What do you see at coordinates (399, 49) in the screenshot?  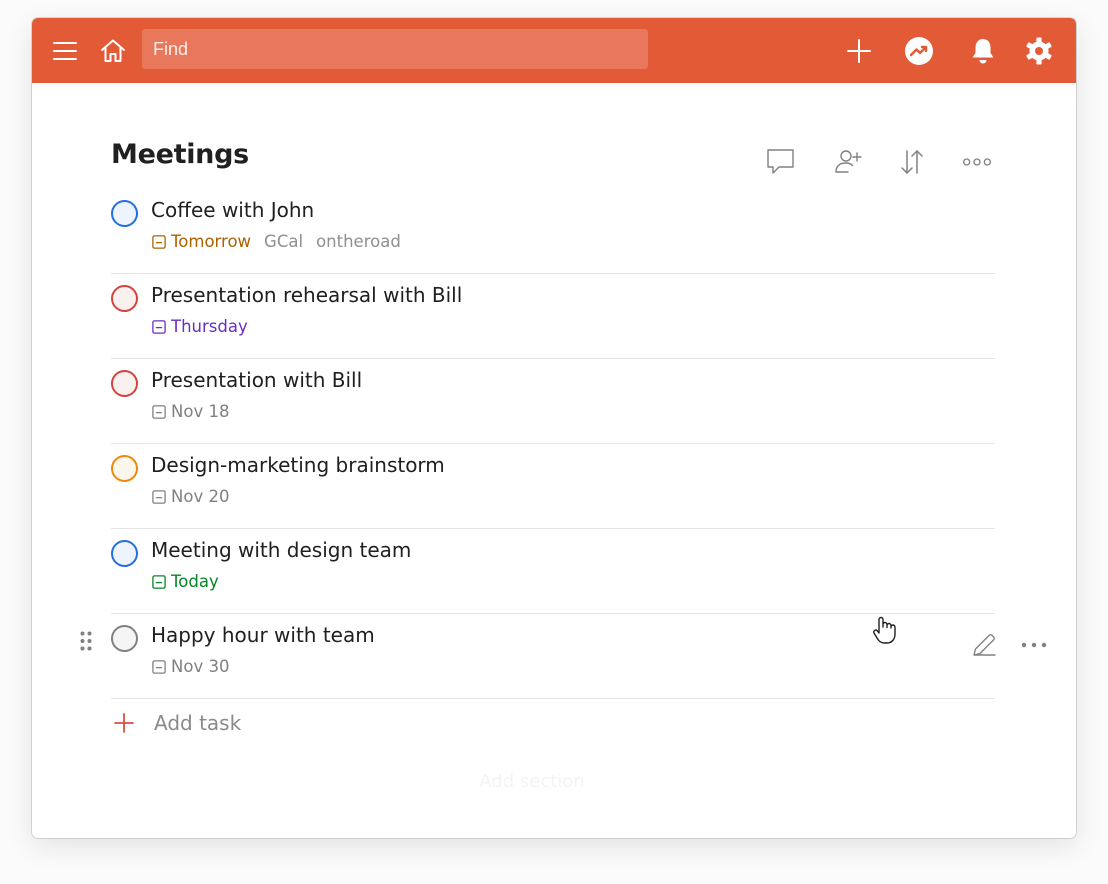 I see `search-input` at bounding box center [399, 49].